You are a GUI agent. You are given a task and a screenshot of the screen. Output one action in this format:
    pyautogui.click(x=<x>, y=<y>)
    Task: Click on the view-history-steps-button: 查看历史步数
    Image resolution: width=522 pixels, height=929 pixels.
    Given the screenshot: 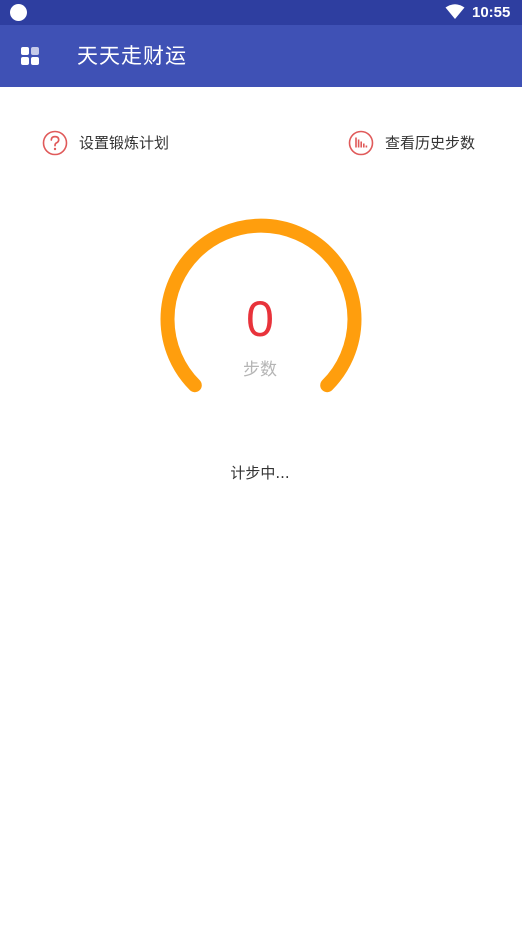 What is the action you would take?
    pyautogui.click(x=411, y=143)
    